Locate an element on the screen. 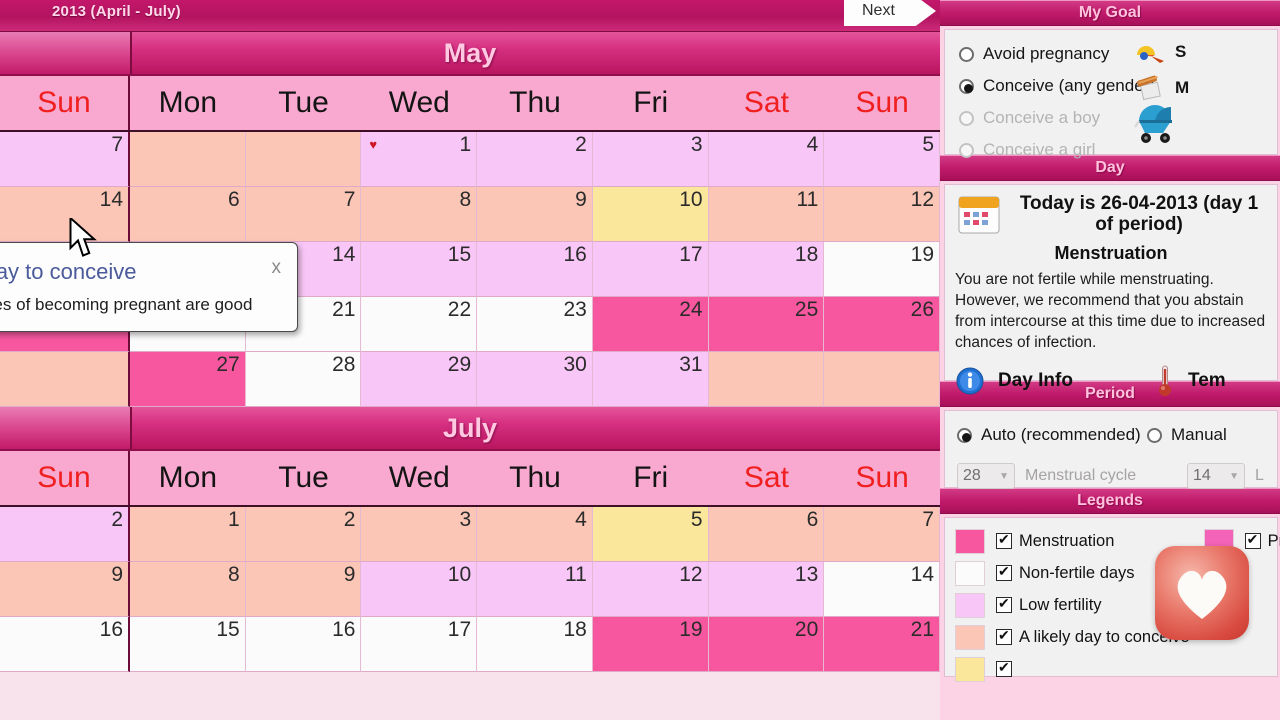  day-cell: 22 is located at coordinates (419, 324).